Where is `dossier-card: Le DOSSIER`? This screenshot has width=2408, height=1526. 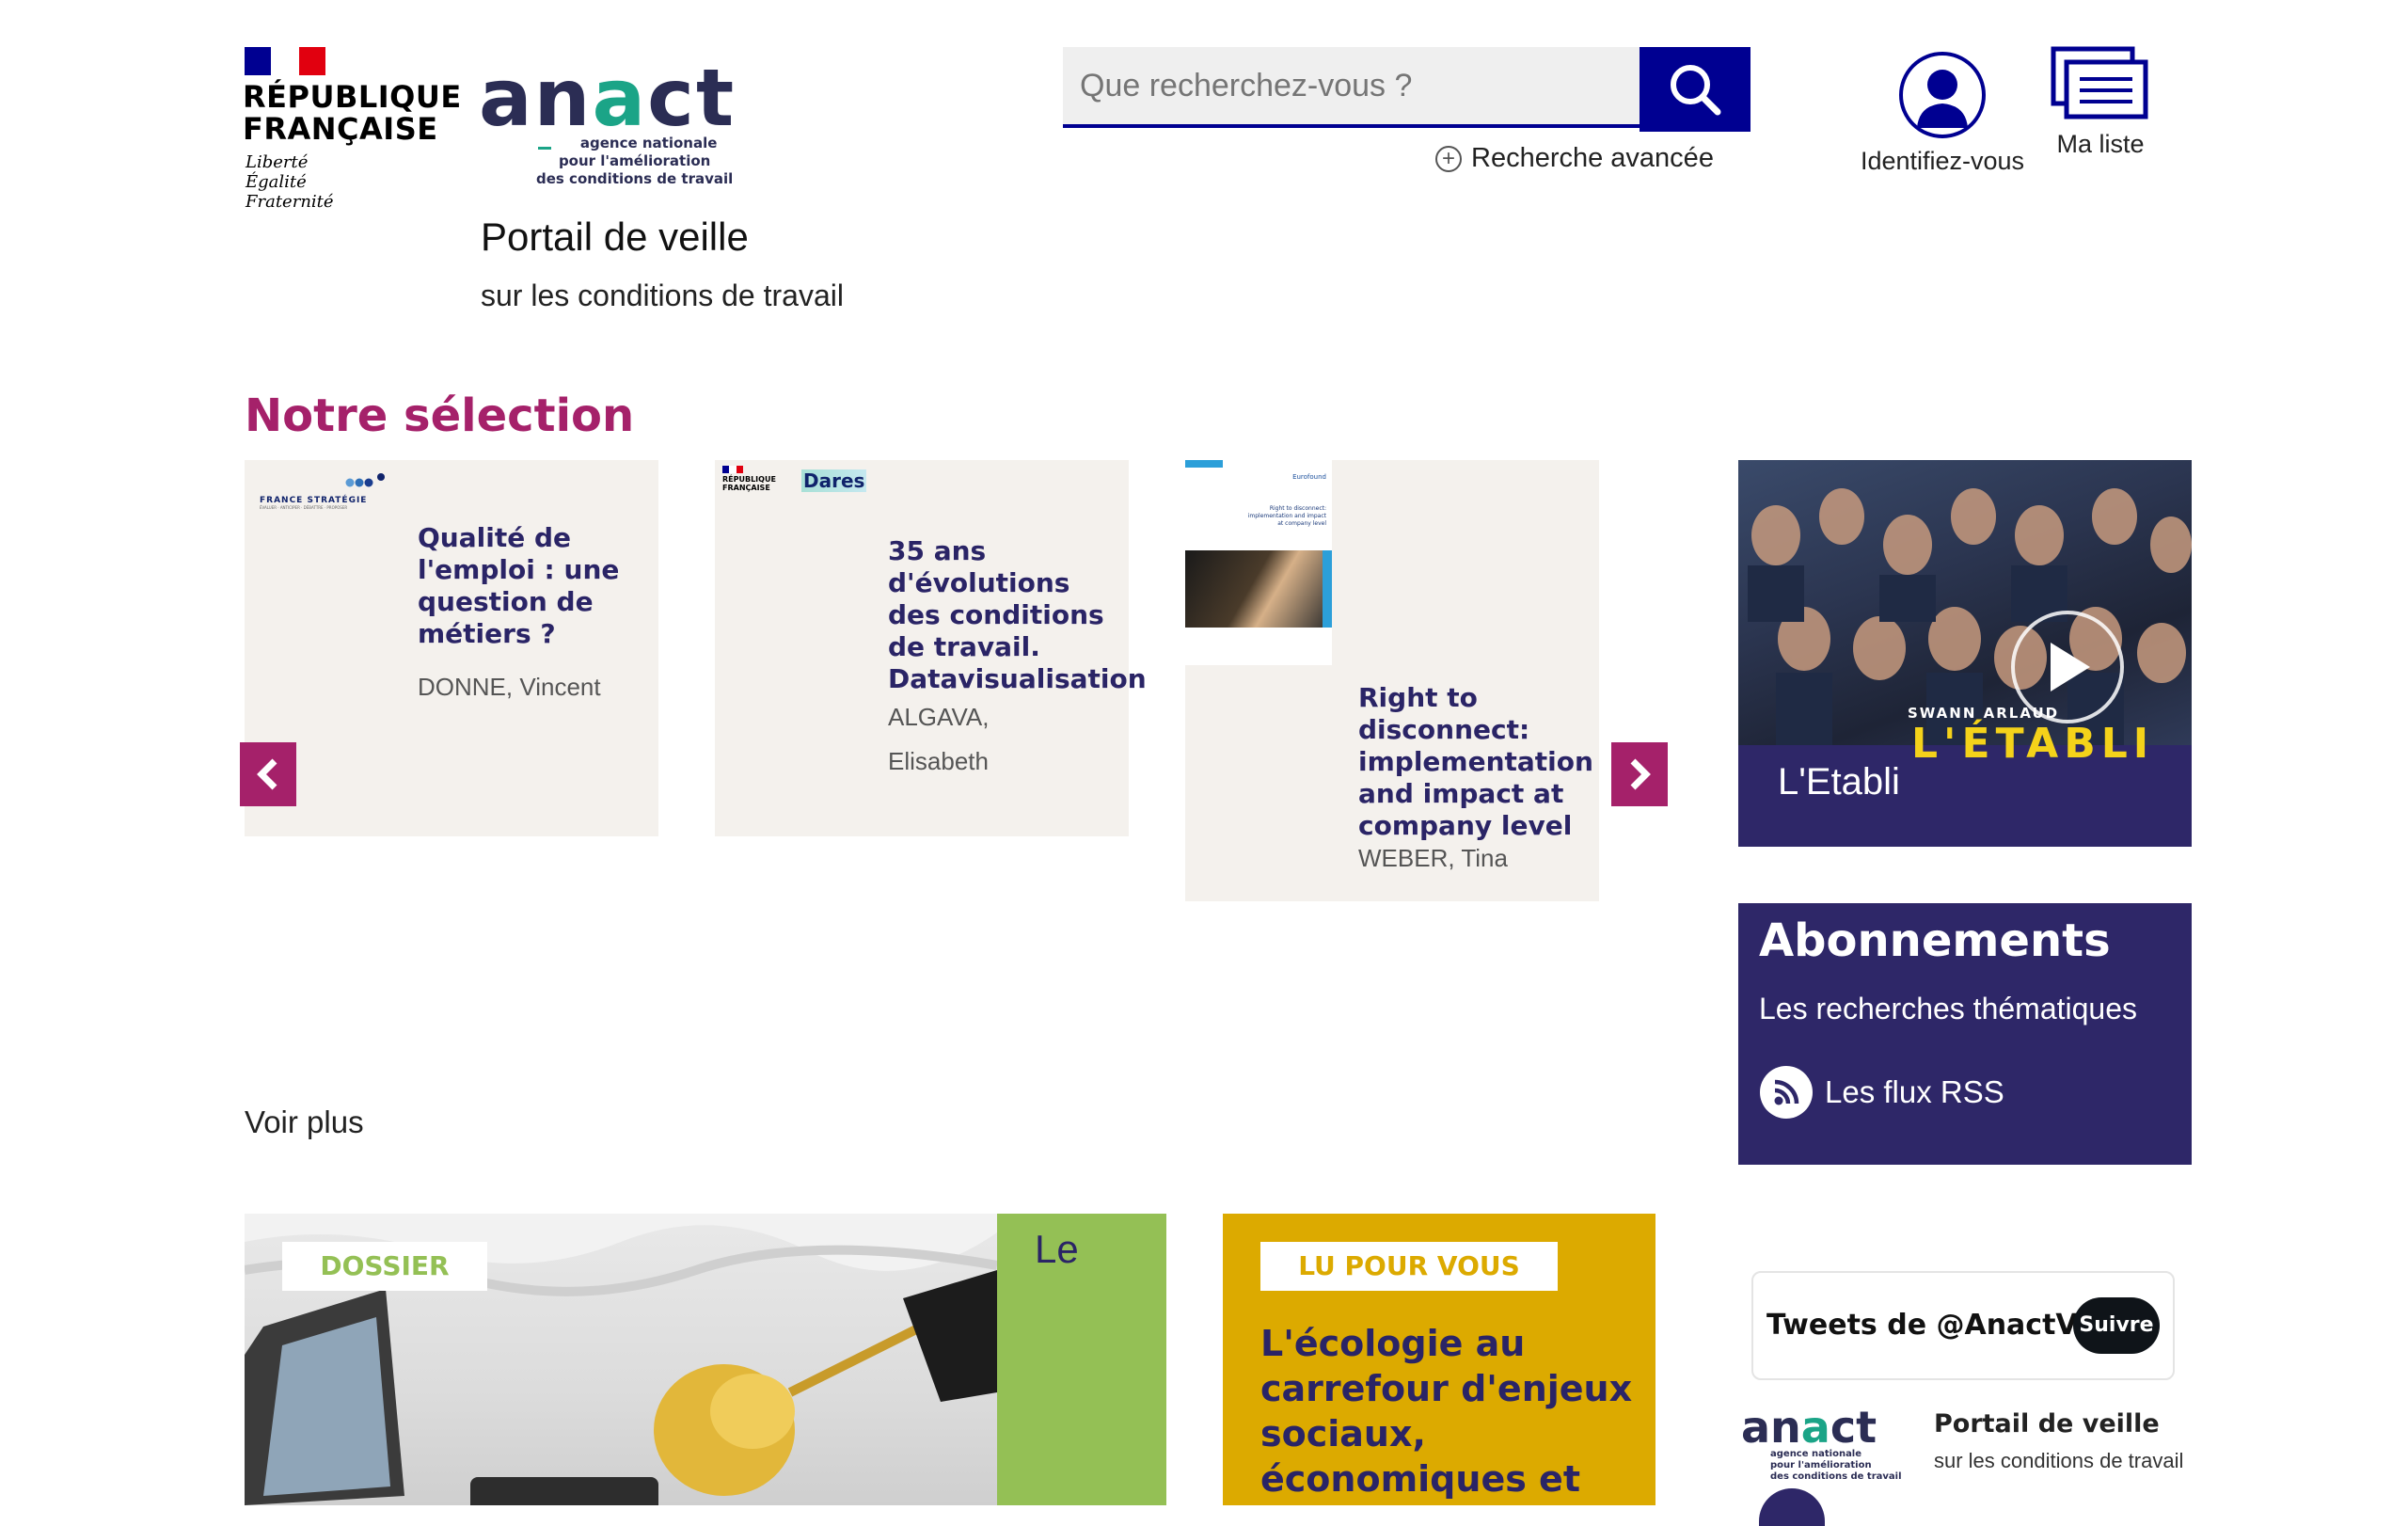
dossier-card: Le DOSSIER is located at coordinates (706, 1359).